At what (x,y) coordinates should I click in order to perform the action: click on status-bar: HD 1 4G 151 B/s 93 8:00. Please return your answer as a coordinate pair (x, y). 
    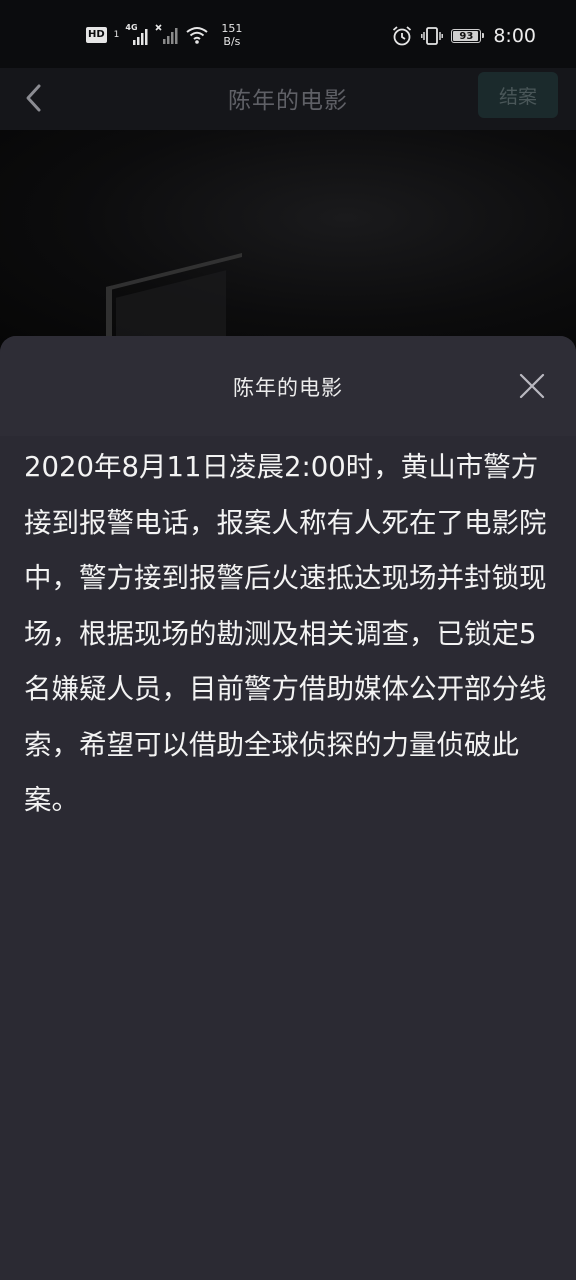
    Looking at the image, I should click on (288, 34).